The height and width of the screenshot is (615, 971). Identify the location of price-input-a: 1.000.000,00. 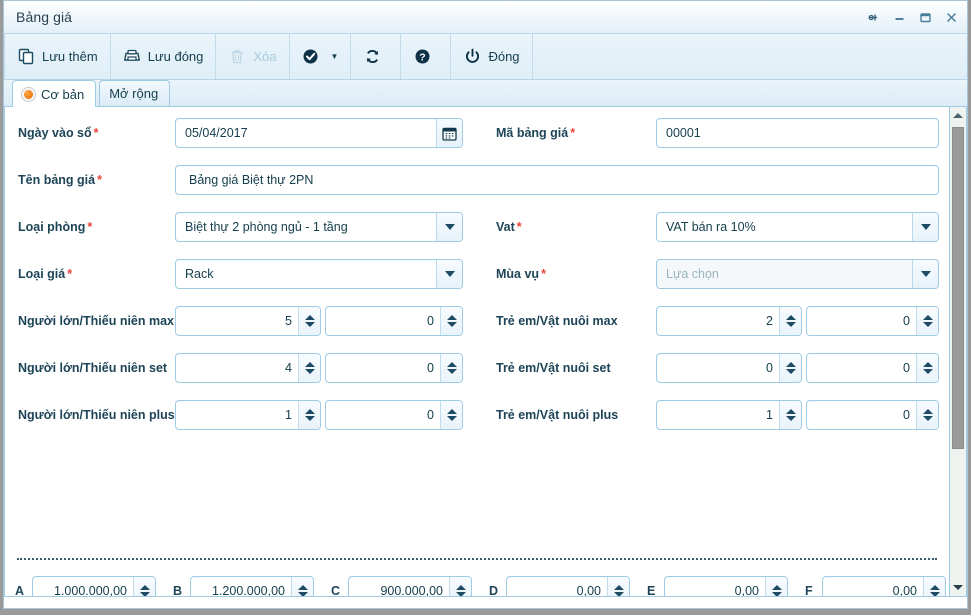
(94, 586).